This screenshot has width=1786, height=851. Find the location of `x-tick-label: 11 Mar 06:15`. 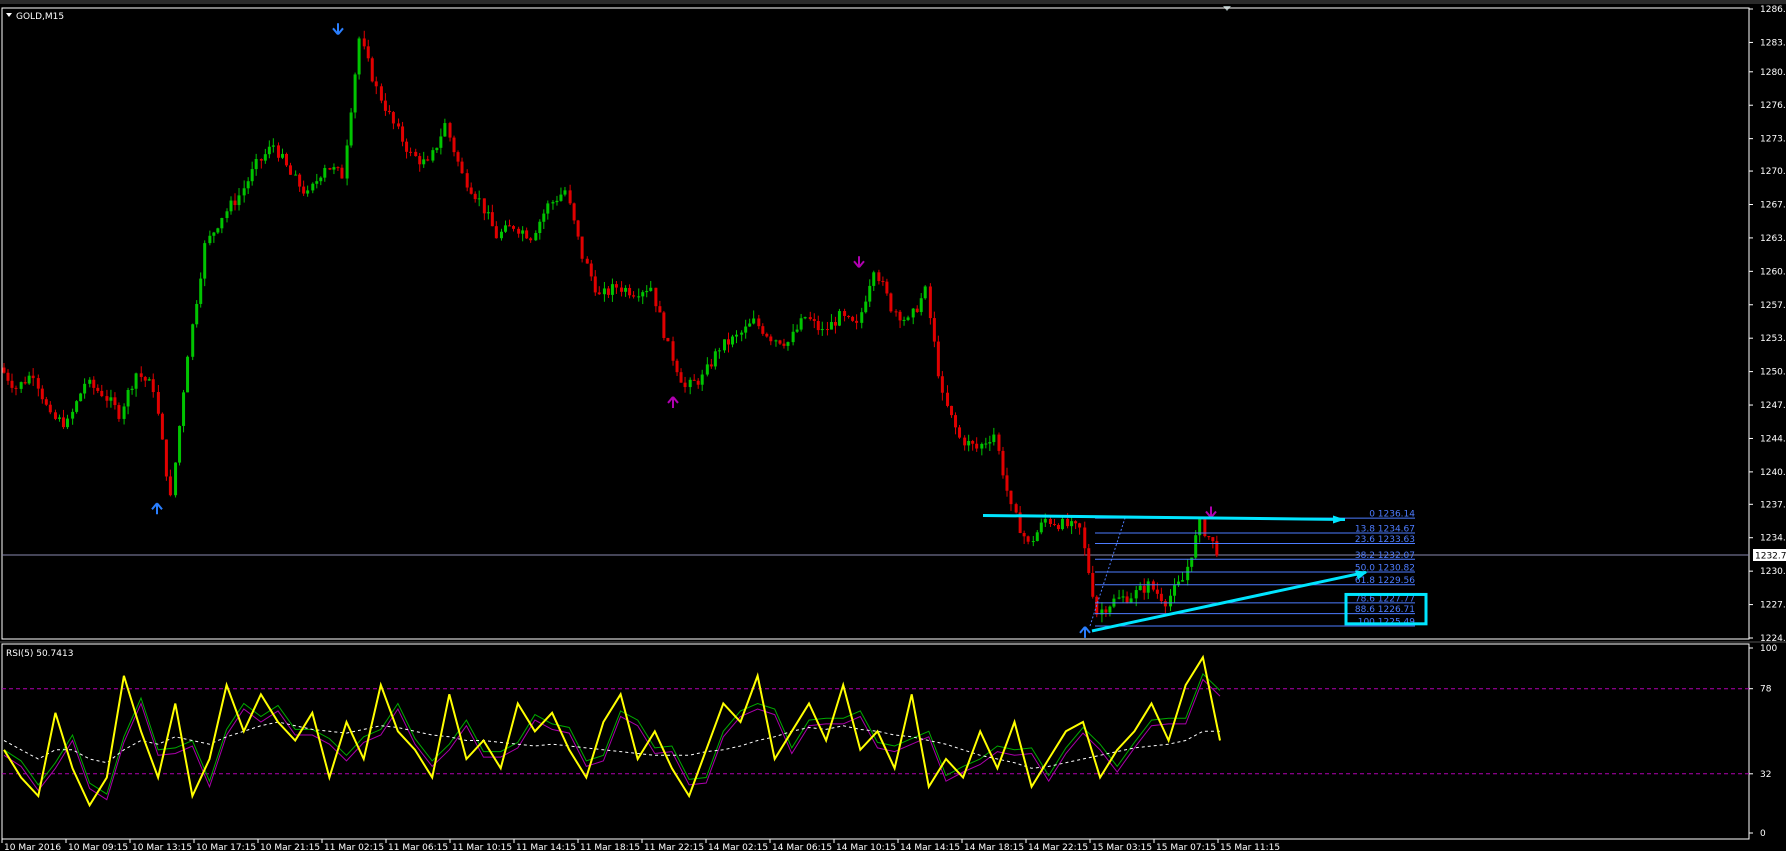

x-tick-label: 11 Mar 06:15 is located at coordinates (418, 847).